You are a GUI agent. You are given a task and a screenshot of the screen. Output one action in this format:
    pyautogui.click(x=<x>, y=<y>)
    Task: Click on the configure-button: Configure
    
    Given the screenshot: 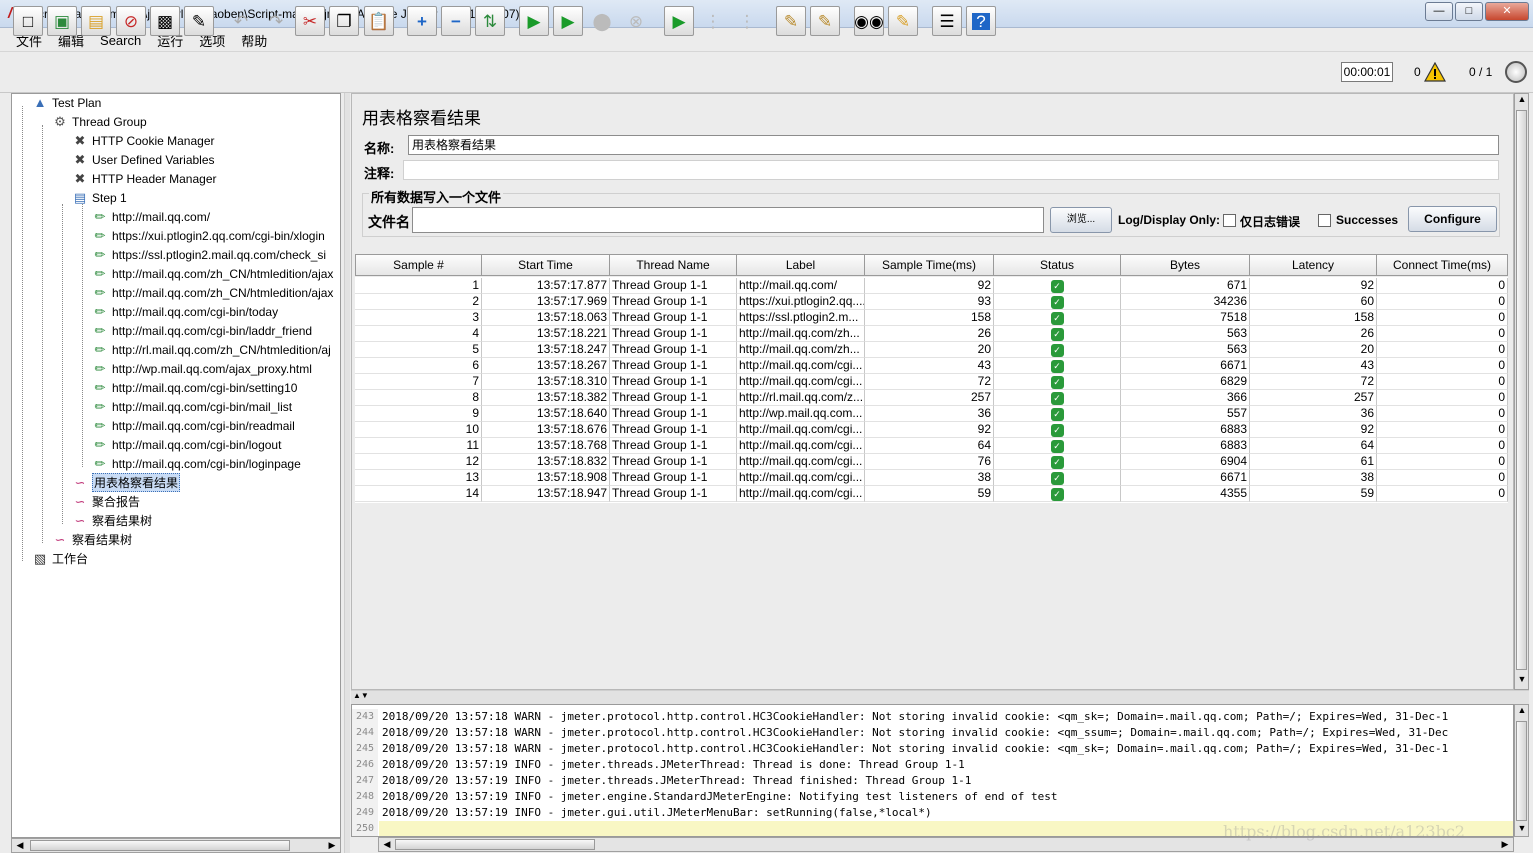 What is the action you would take?
    pyautogui.click(x=1452, y=219)
    